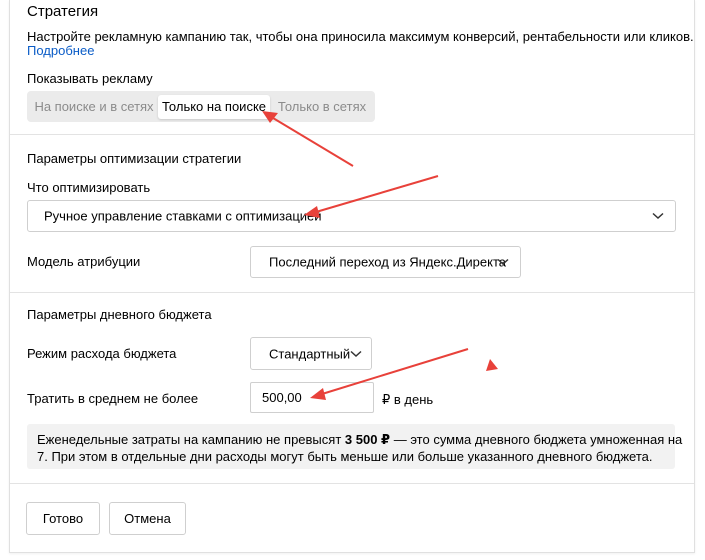  I want to click on budget-mode-label: Режим расхода бюджета, so click(102, 353).